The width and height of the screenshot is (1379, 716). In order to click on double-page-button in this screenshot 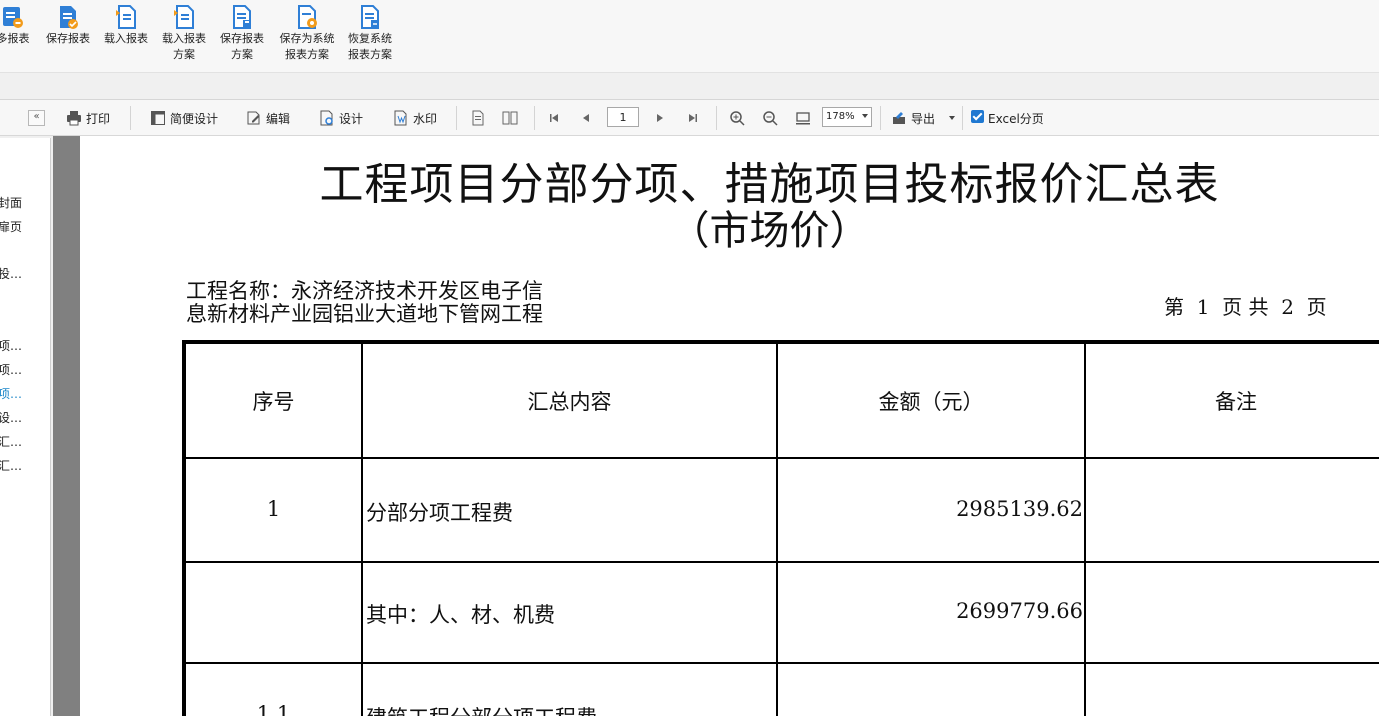, I will do `click(510, 118)`.